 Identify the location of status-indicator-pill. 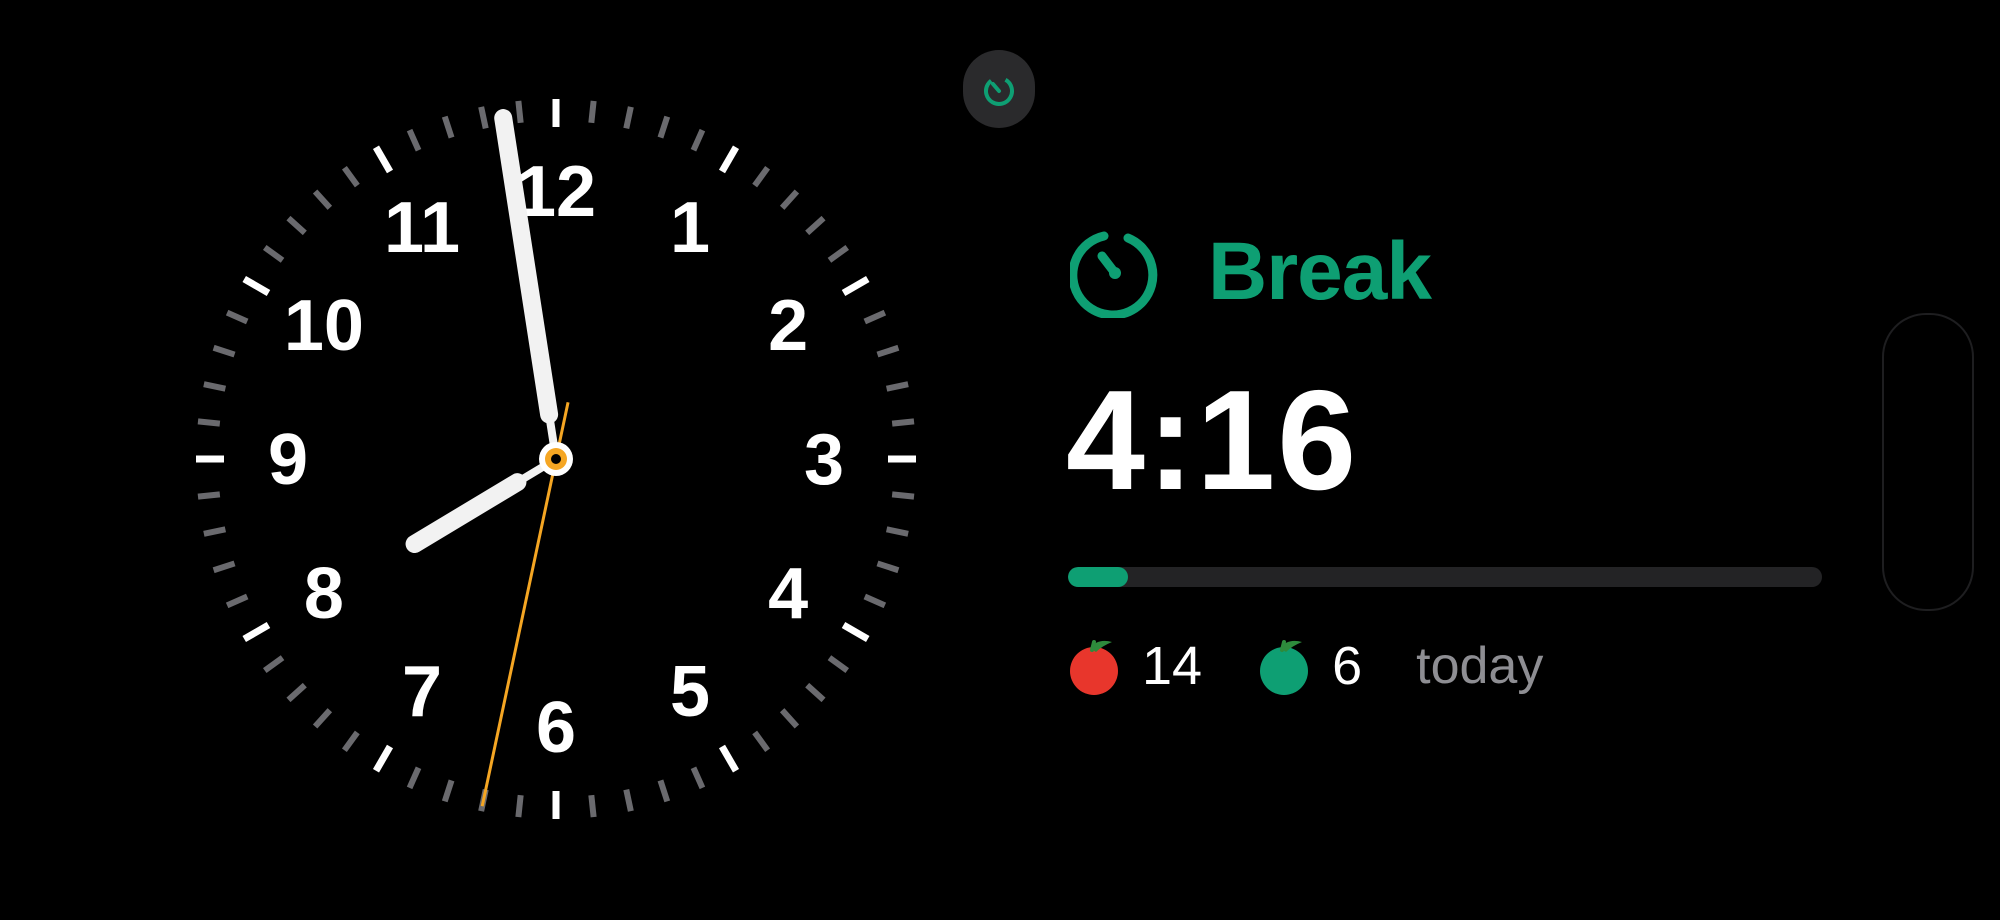
(999, 89).